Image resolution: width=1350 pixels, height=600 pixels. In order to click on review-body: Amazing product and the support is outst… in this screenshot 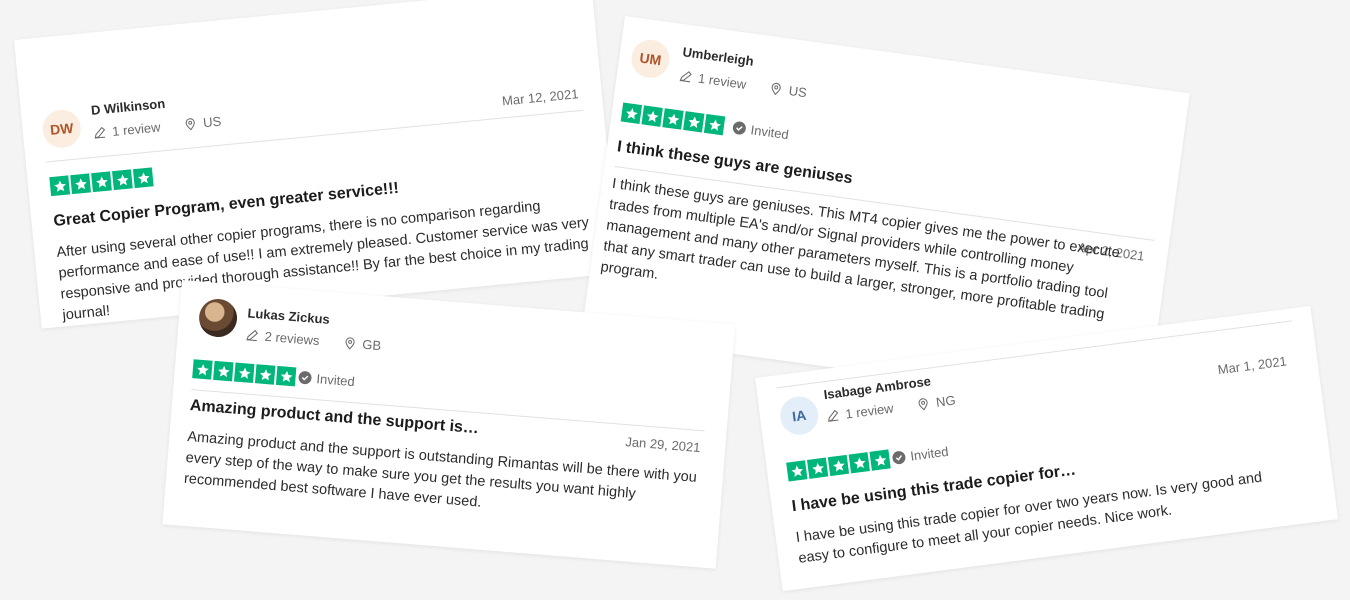, I will do `click(440, 469)`.